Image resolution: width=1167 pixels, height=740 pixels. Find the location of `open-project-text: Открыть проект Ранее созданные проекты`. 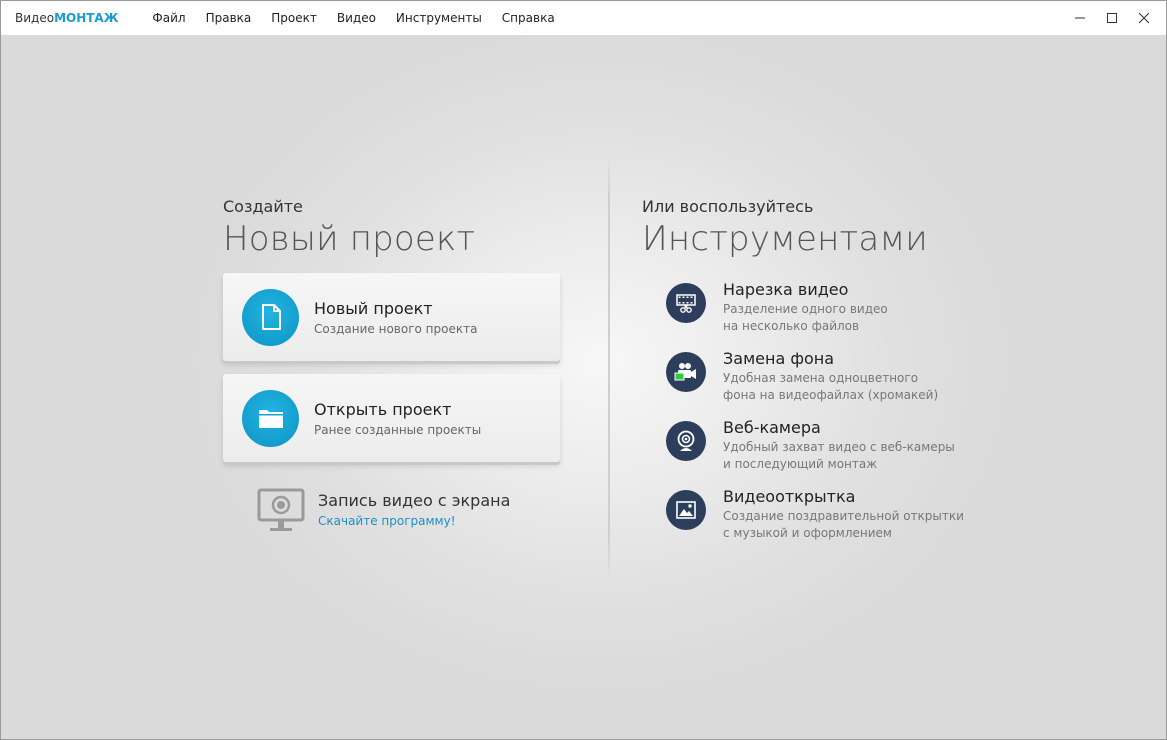

open-project-text: Открыть проект Ранее созданные проекты is located at coordinates (397, 418).